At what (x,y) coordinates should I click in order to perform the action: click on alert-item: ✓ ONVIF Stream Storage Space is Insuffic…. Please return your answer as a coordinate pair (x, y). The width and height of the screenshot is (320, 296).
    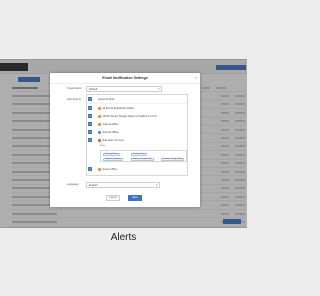
    Looking at the image, I should click on (137, 116).